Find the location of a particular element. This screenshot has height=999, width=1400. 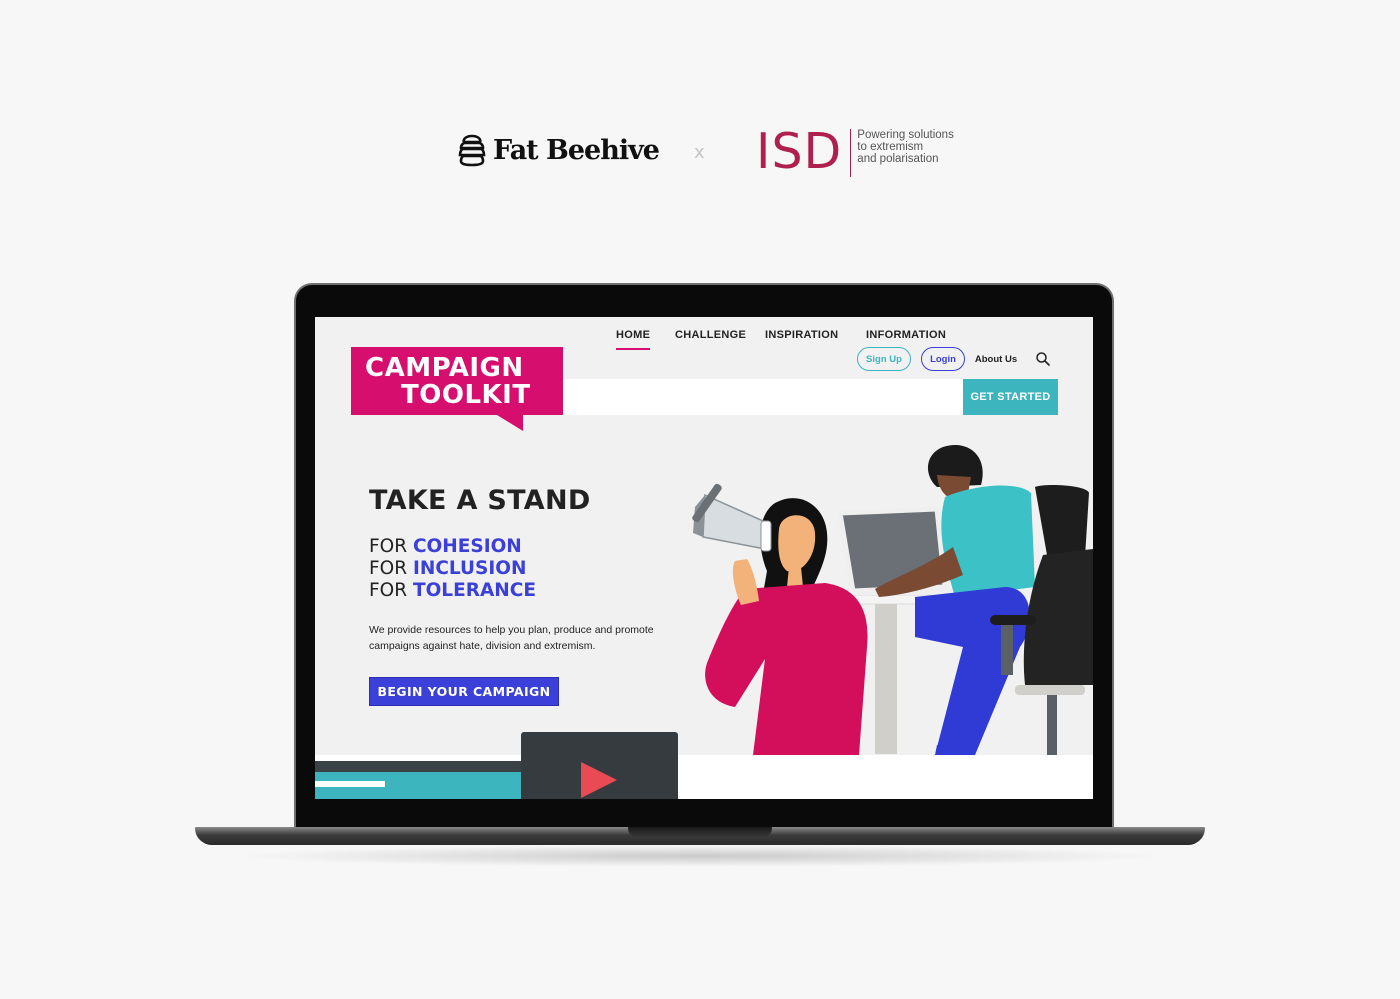

hero-for-line: FOR COHESION is located at coordinates (445, 546).